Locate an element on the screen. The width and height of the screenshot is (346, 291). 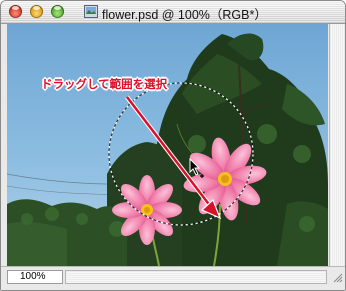
instruction-label: ドラッグして範囲を選択 is located at coordinates (104, 84).